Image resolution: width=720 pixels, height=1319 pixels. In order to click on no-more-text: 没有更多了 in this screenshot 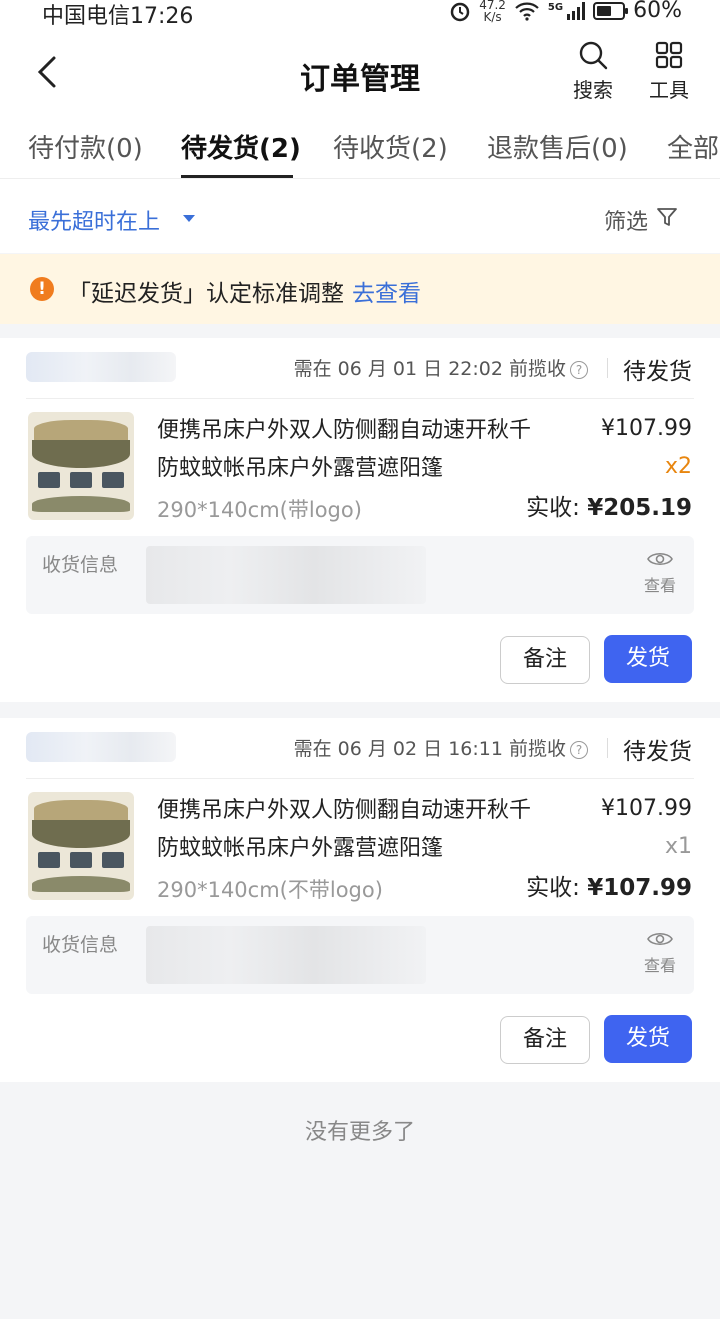, I will do `click(359, 1132)`.